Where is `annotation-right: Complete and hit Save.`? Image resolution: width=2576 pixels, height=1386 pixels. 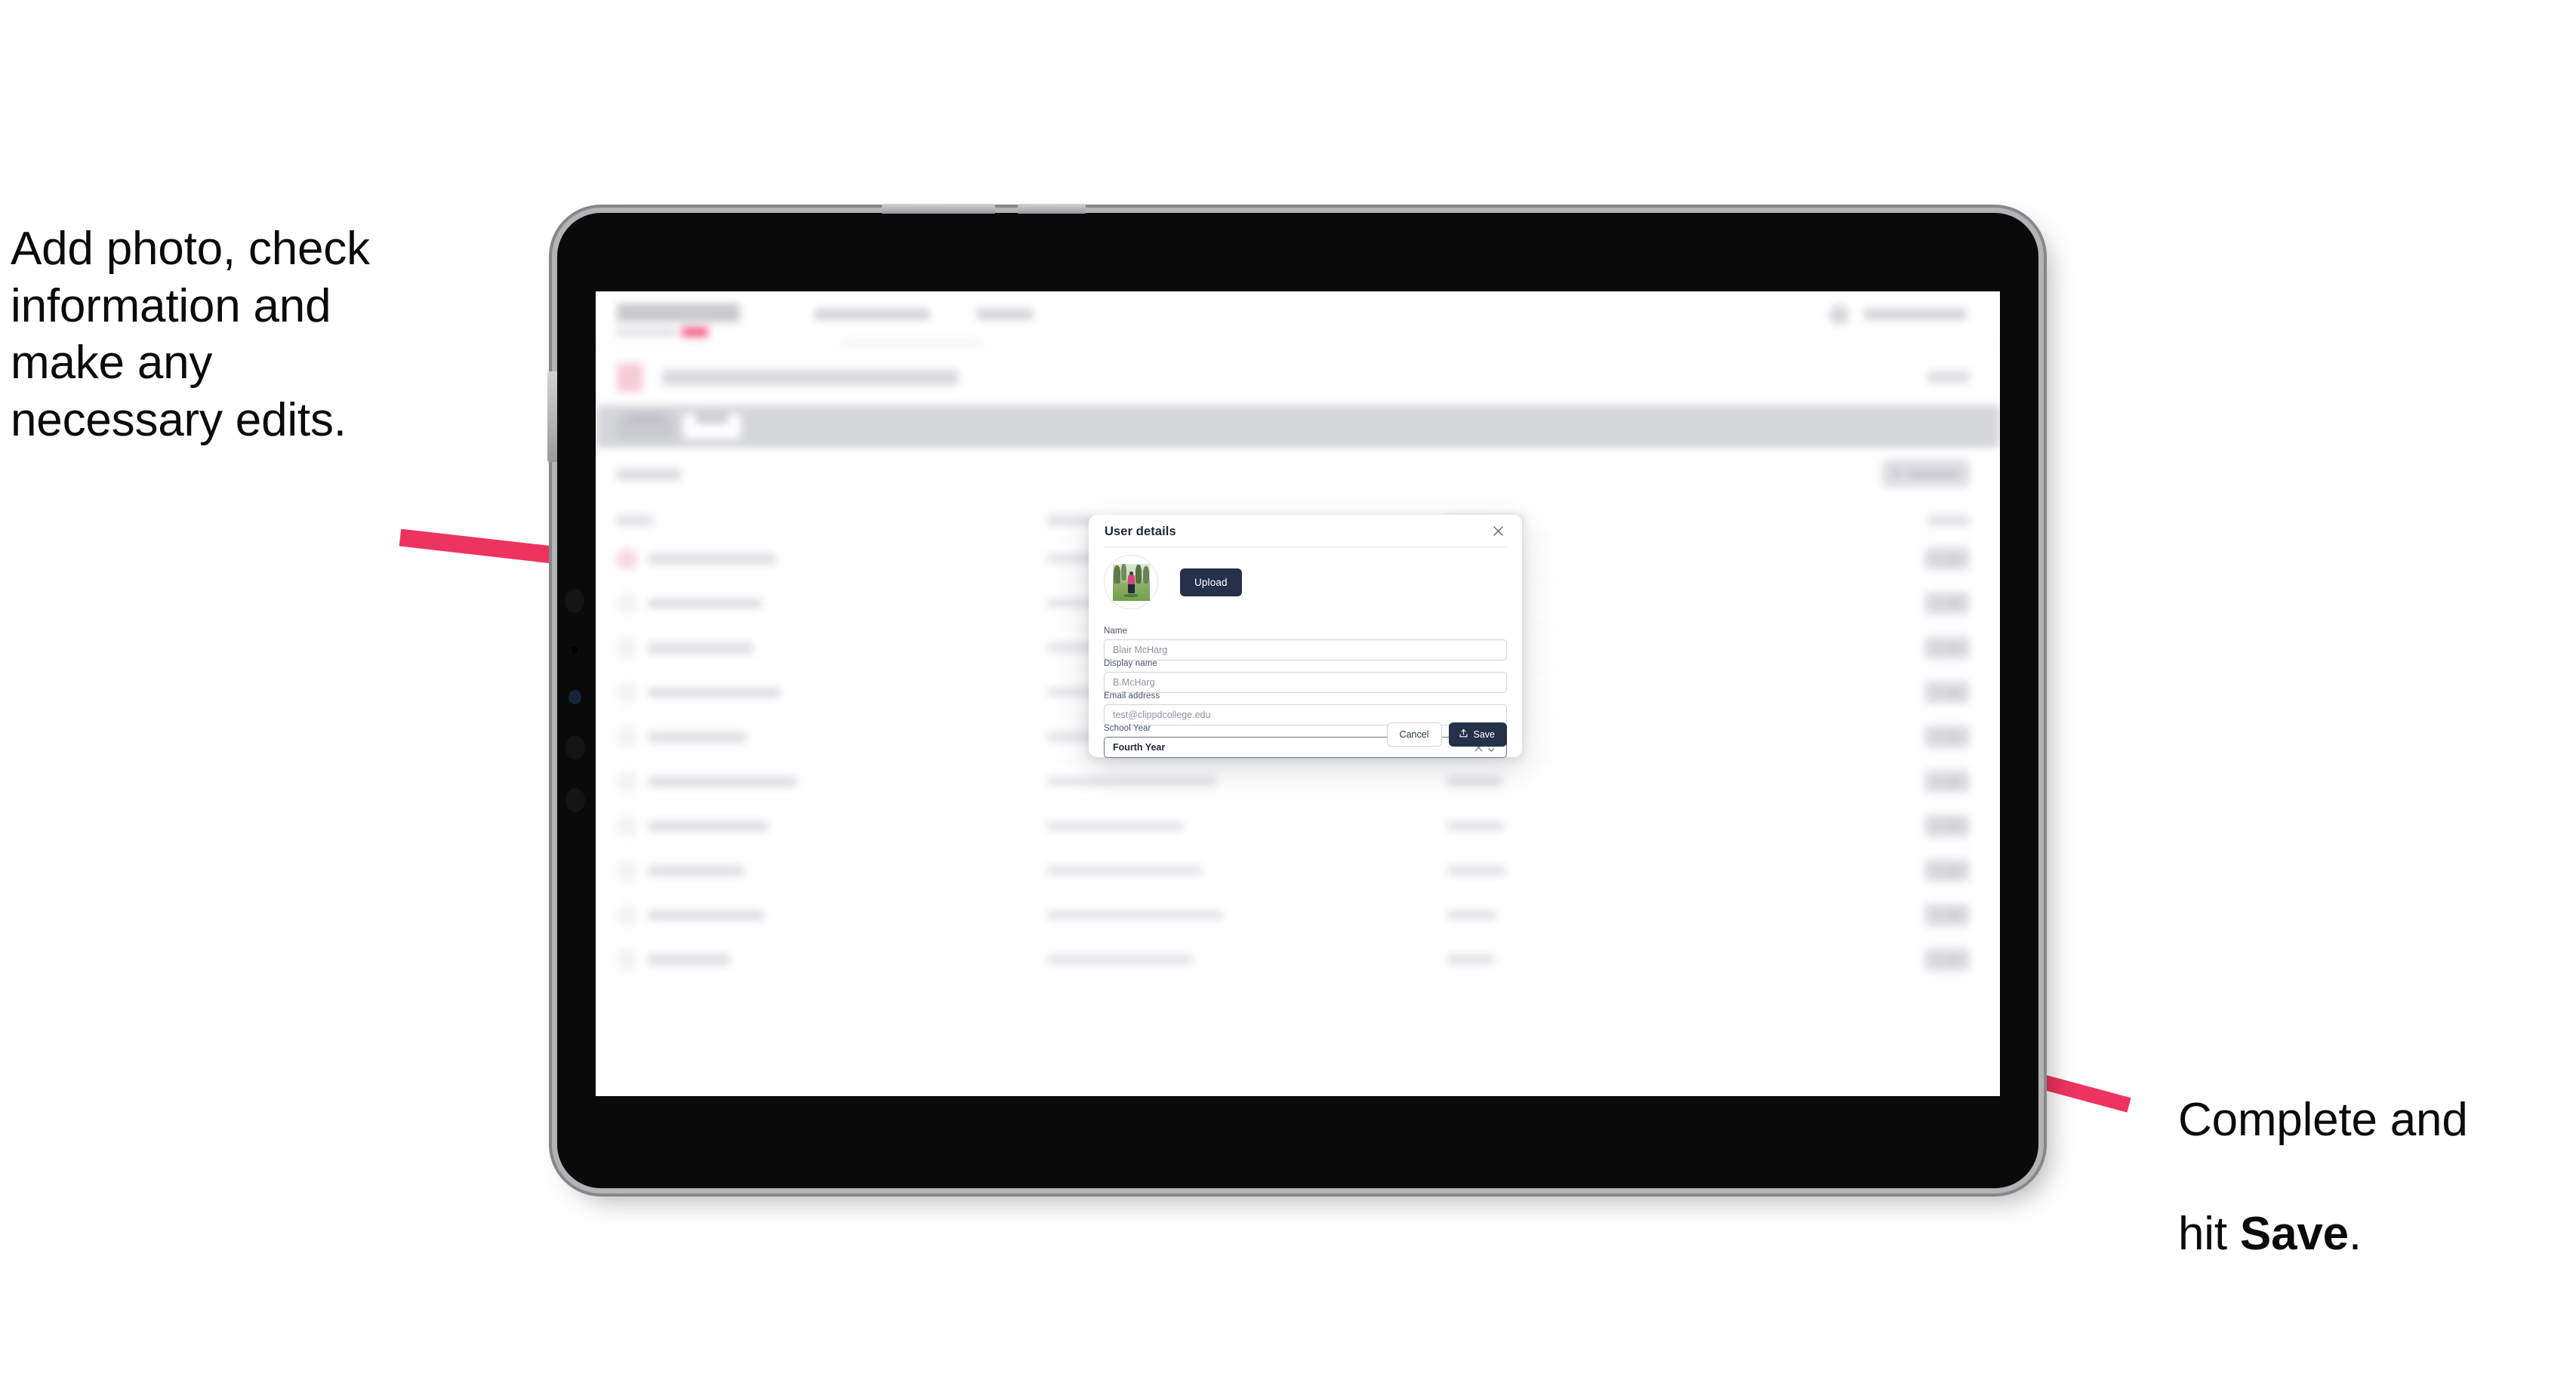 annotation-right: Complete and hit Save. is located at coordinates (2367, 1148).